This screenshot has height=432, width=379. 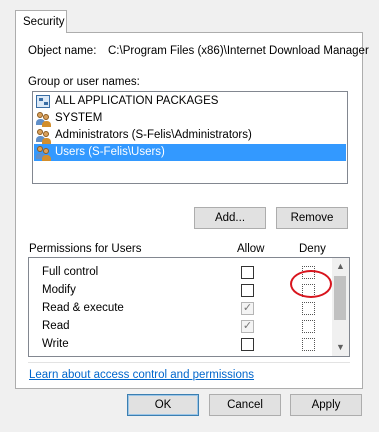 I want to click on permission-row-read: Read ✓, so click(x=181, y=327).